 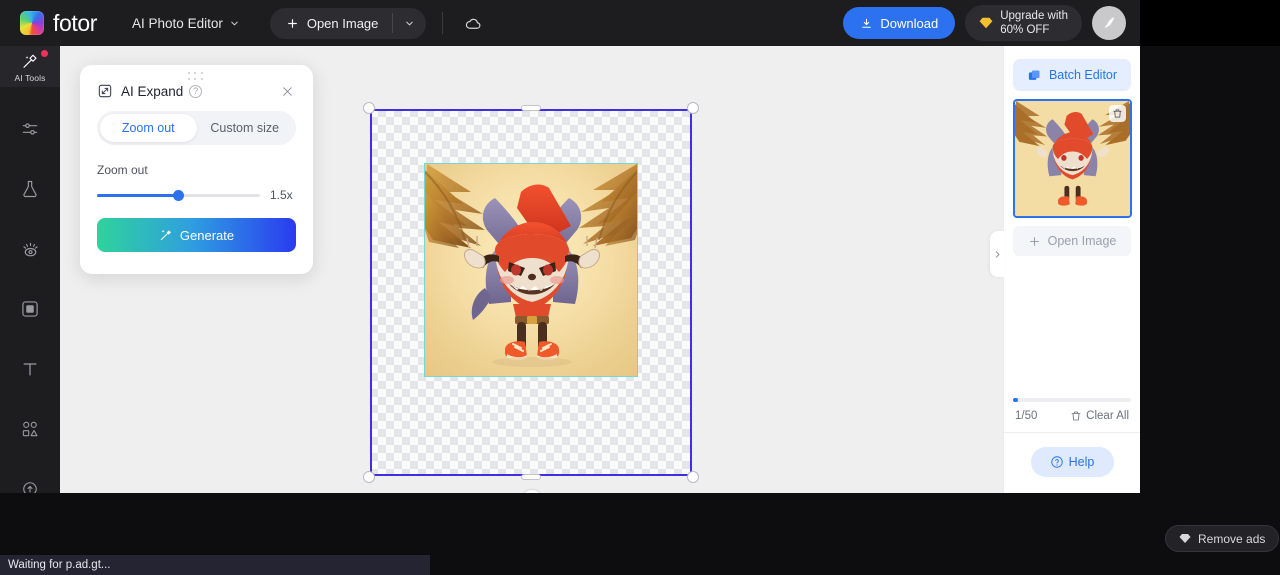 I want to click on product-menu: AI Photo Editor, so click(x=186, y=23).